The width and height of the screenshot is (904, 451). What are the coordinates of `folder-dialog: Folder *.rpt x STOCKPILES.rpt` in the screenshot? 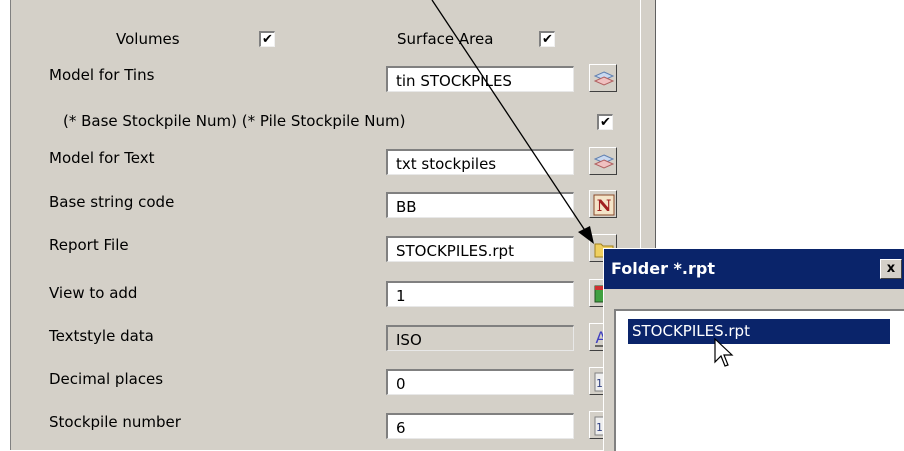 It's located at (753, 349).